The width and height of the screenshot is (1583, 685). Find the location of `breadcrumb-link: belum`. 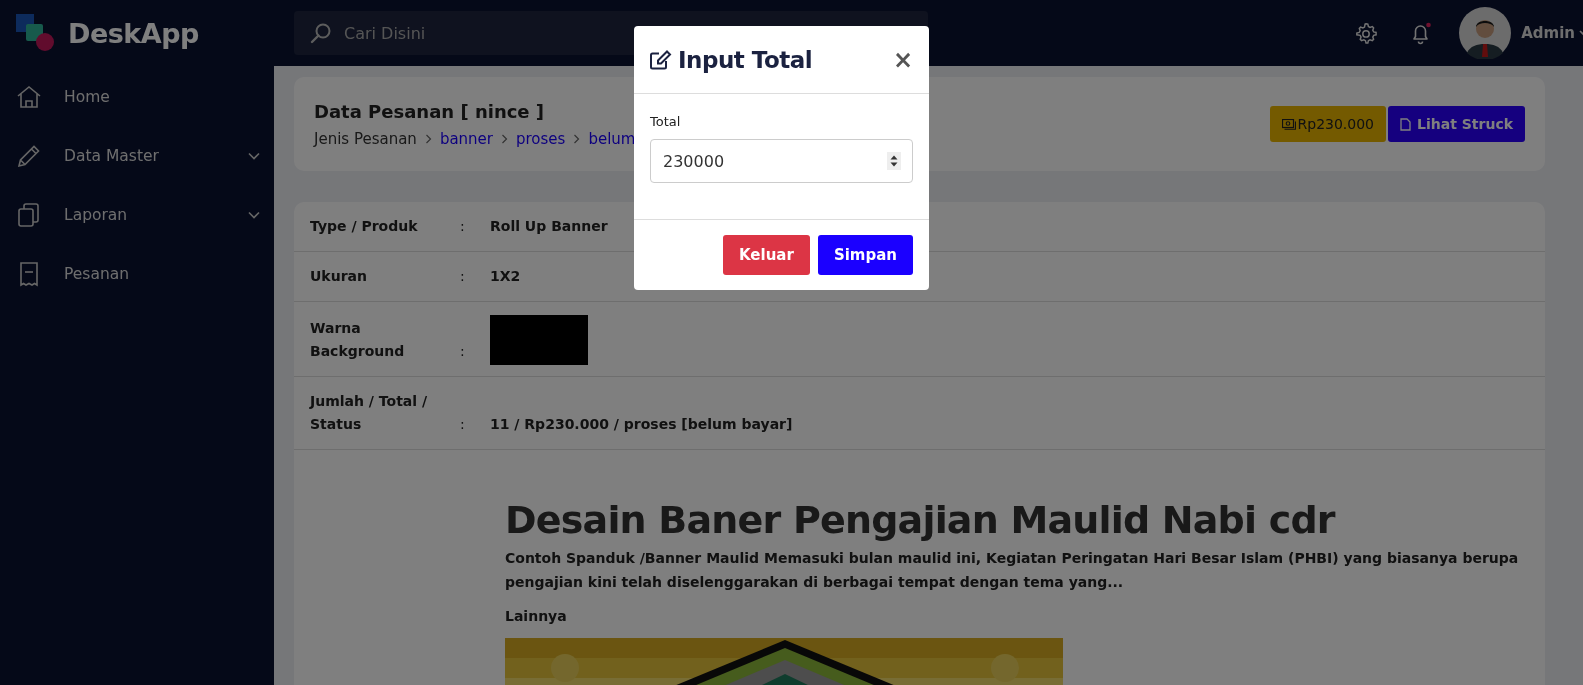

breadcrumb-link: belum is located at coordinates (612, 138).